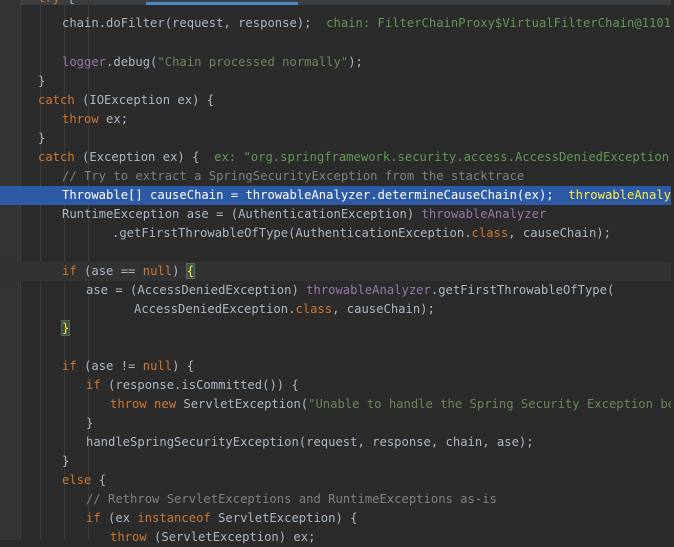 The height and width of the screenshot is (547, 674). What do you see at coordinates (337, 385) in the screenshot?
I see `code-line: if (response.isCommitted()) {` at bounding box center [337, 385].